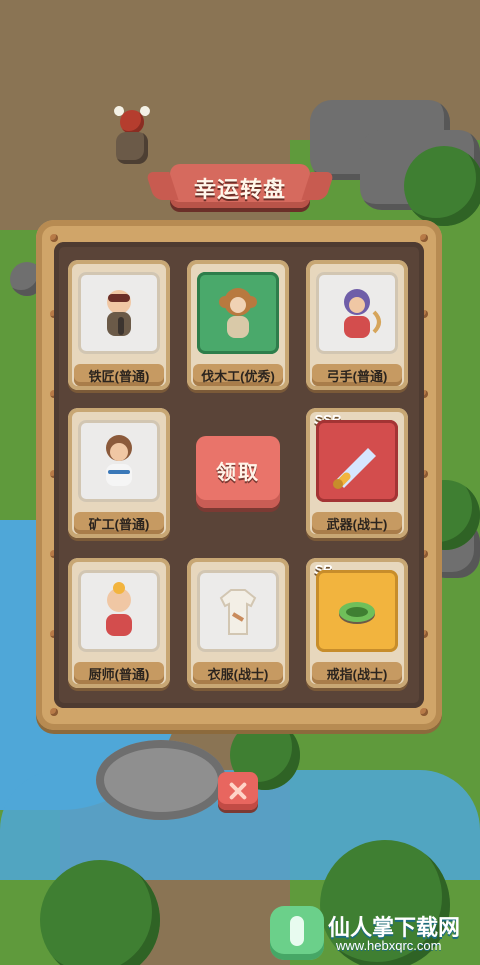 Image resolution: width=480 pixels, height=965 pixels. What do you see at coordinates (362, 313) in the screenshot?
I see `archer-character-icon` at bounding box center [362, 313].